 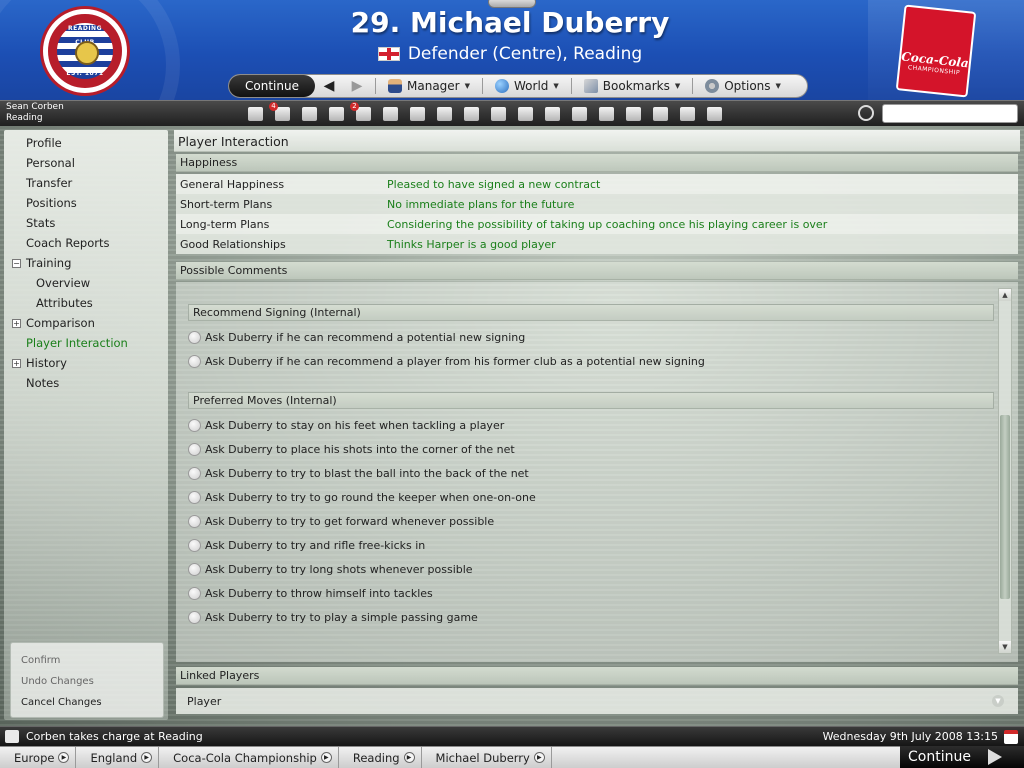 I want to click on binoculars-icon-glyph, so click(x=606, y=114).